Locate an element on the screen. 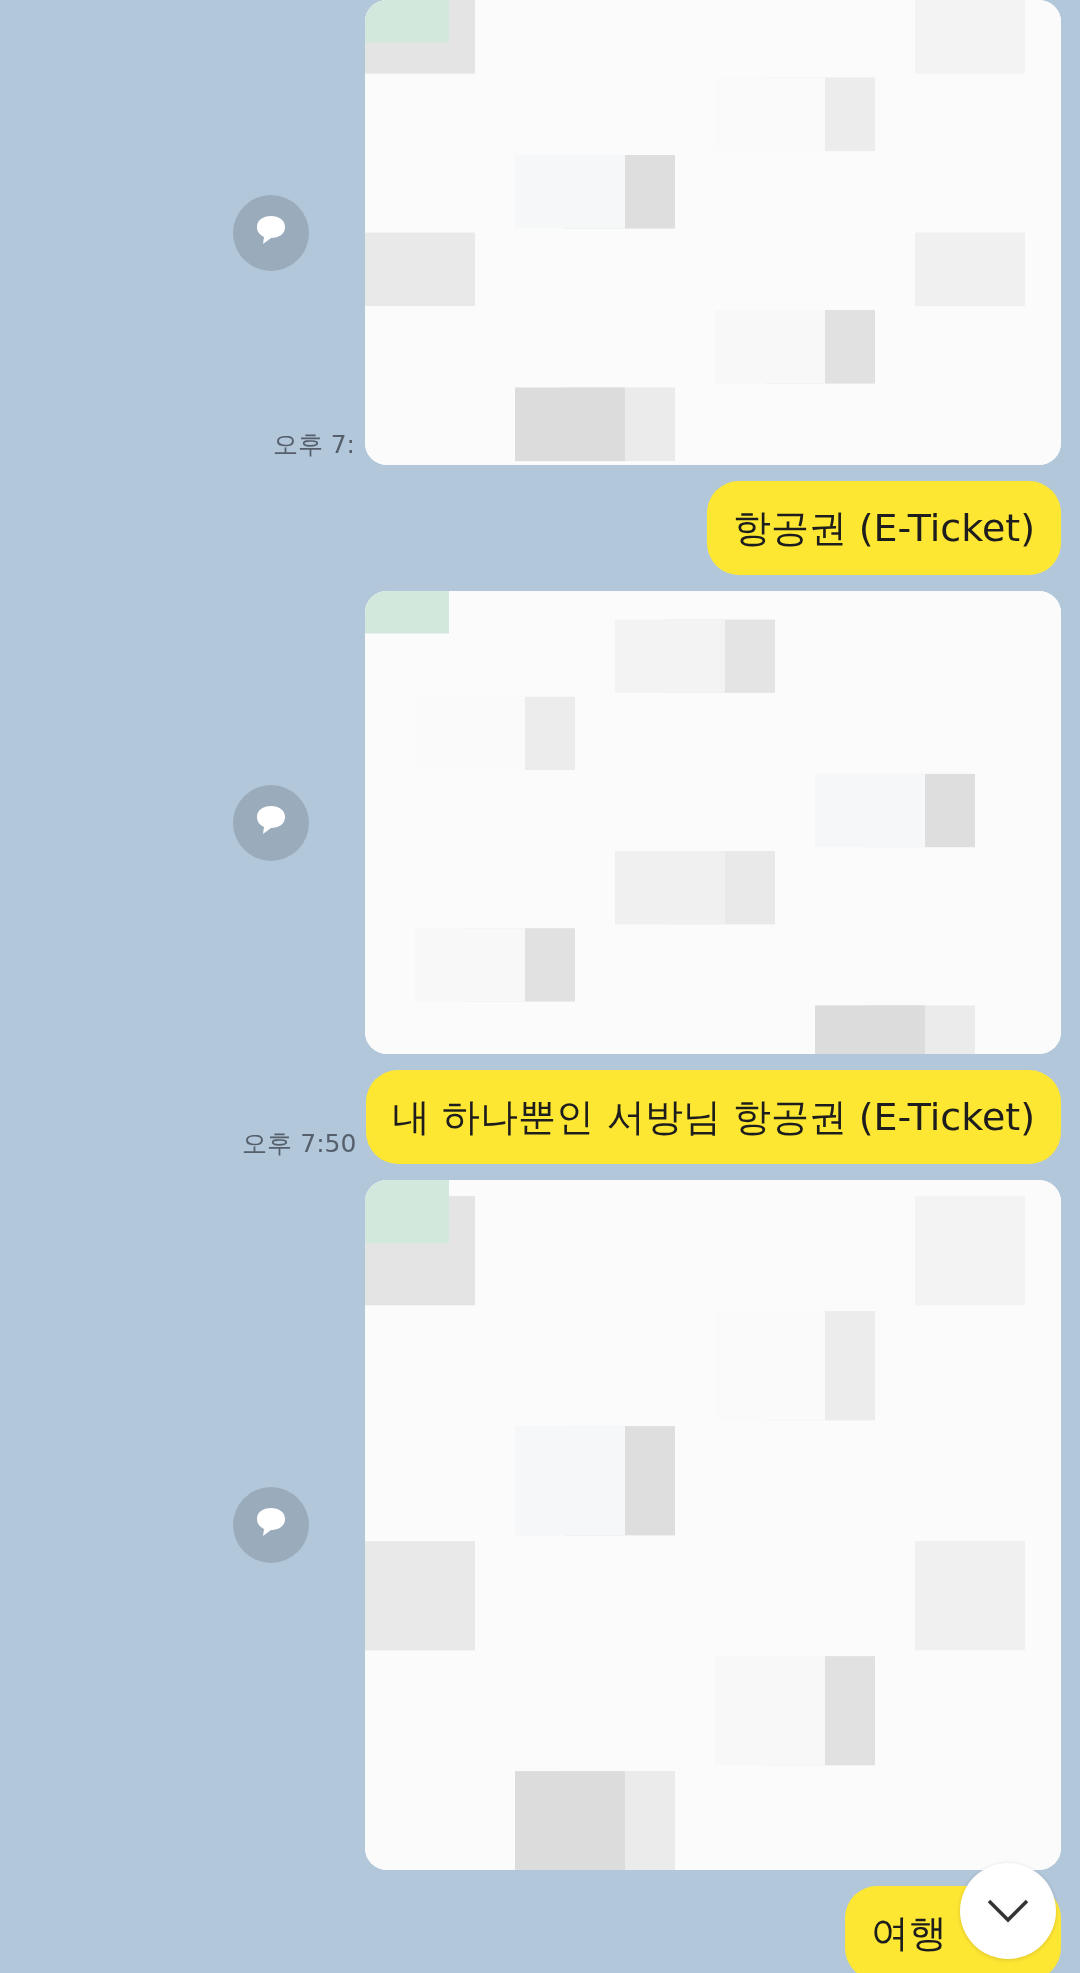 The image size is (1080, 1973). timestamp: 오후 7:50 is located at coordinates (299, 1144).